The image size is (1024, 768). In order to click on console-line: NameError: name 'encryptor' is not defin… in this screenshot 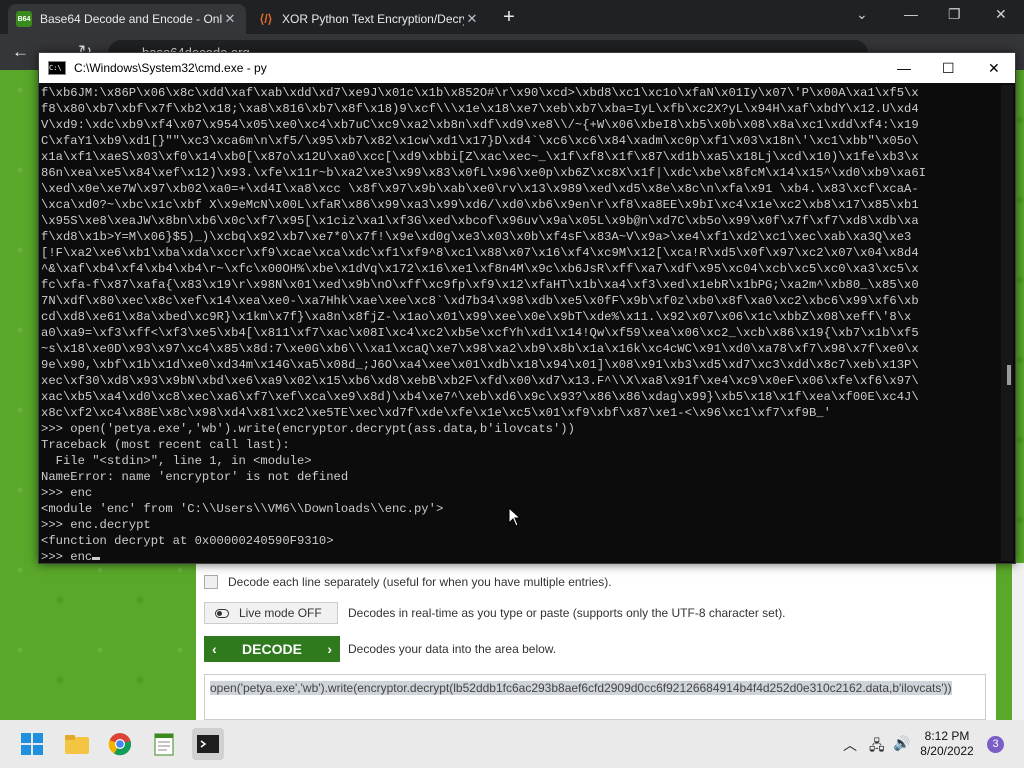, I will do `click(195, 477)`.